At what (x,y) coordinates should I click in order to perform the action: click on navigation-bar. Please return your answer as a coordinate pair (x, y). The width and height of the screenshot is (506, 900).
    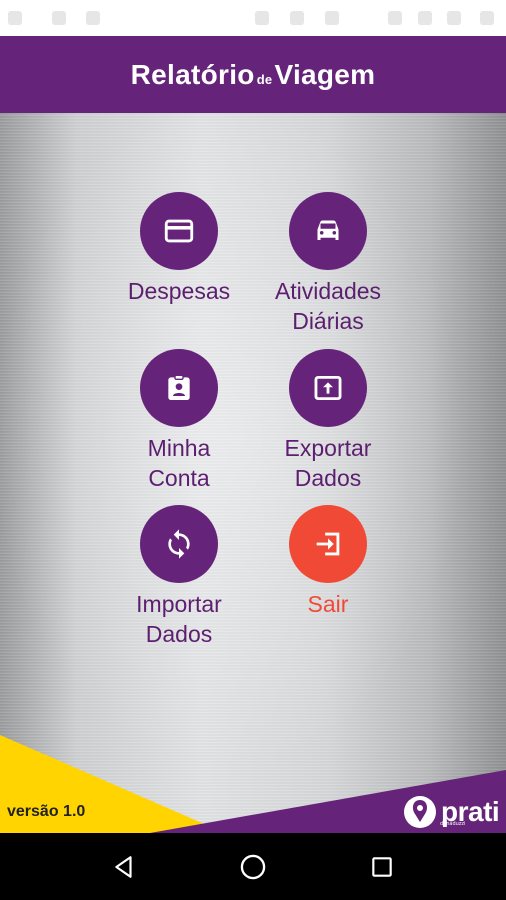
    Looking at the image, I should click on (253, 866).